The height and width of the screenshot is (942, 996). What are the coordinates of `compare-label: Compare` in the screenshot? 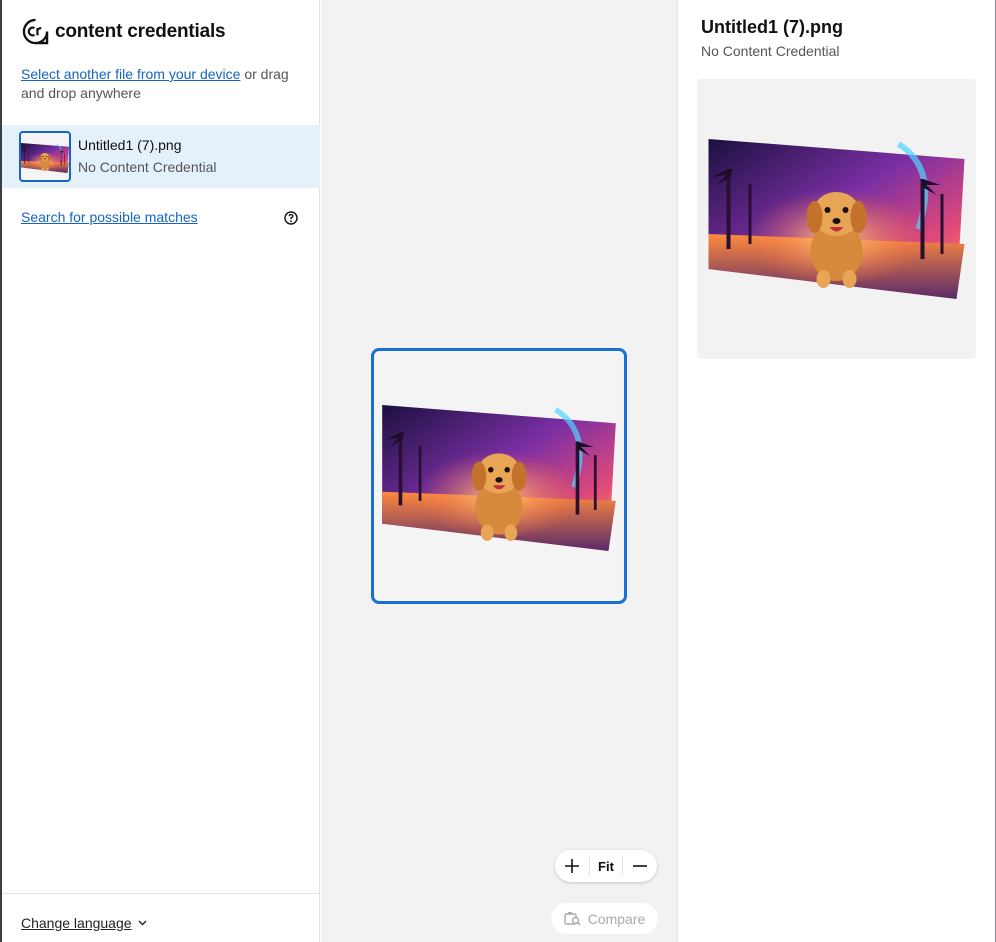 It's located at (616, 918).